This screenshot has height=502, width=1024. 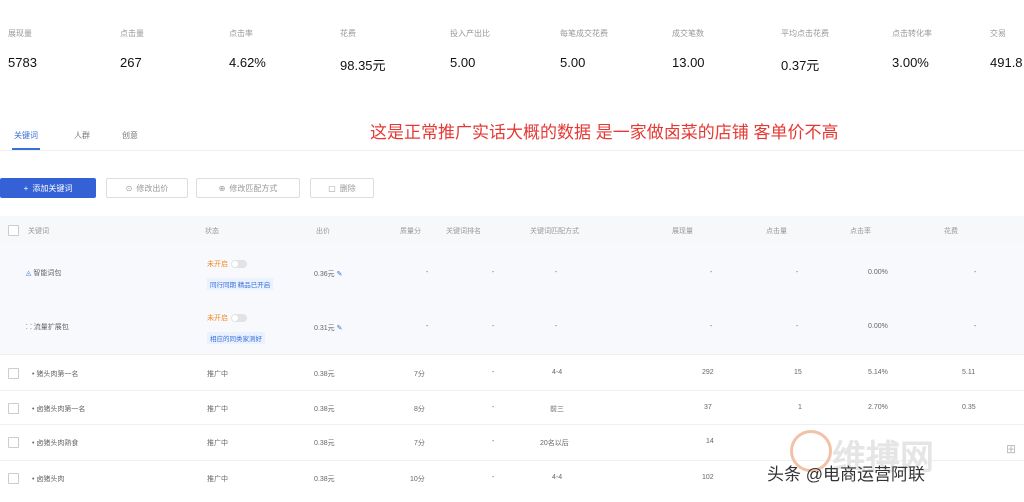 I want to click on header-ctr: 点击率, so click(x=860, y=231).